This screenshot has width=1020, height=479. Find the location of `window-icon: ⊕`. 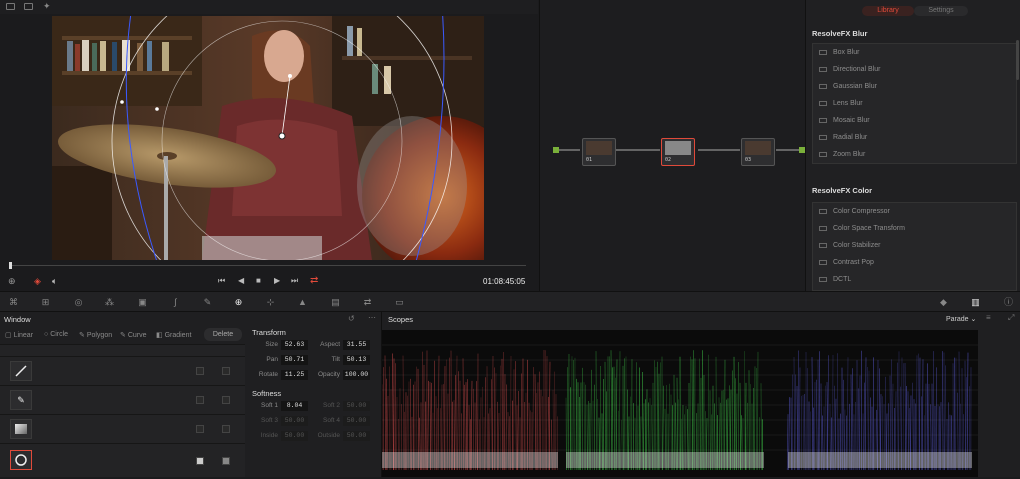

window-icon: ⊕ is located at coordinates (238, 302).